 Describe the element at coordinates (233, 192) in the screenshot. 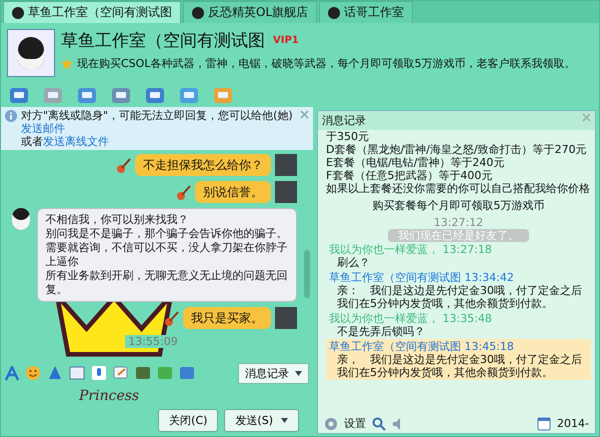

I see `sent-message: 别说信誉。` at that location.